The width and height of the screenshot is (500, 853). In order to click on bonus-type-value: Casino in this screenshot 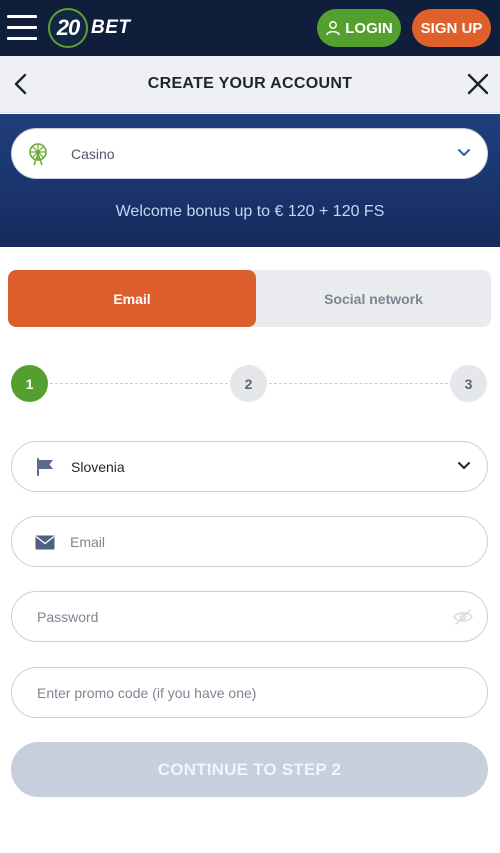, I will do `click(93, 154)`.